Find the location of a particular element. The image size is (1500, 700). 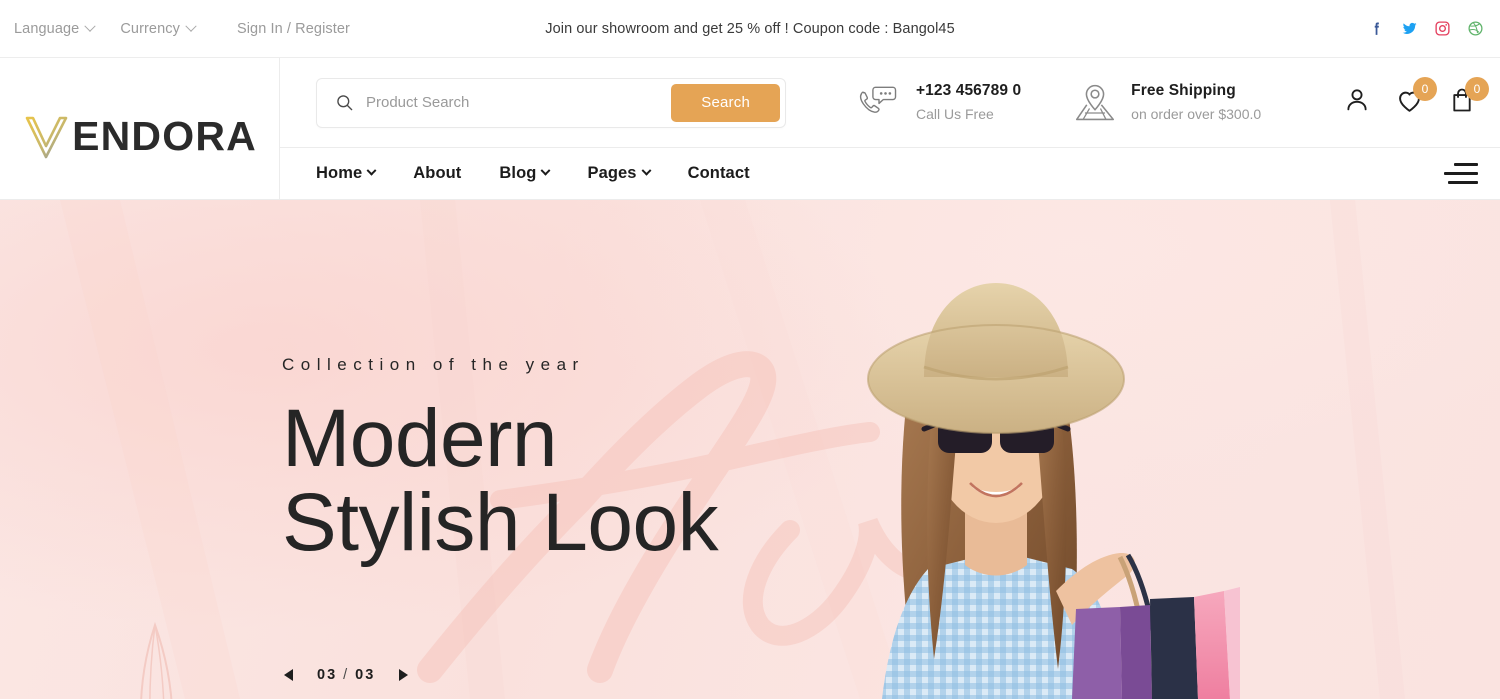

nav-label: Contact is located at coordinates (718, 173).